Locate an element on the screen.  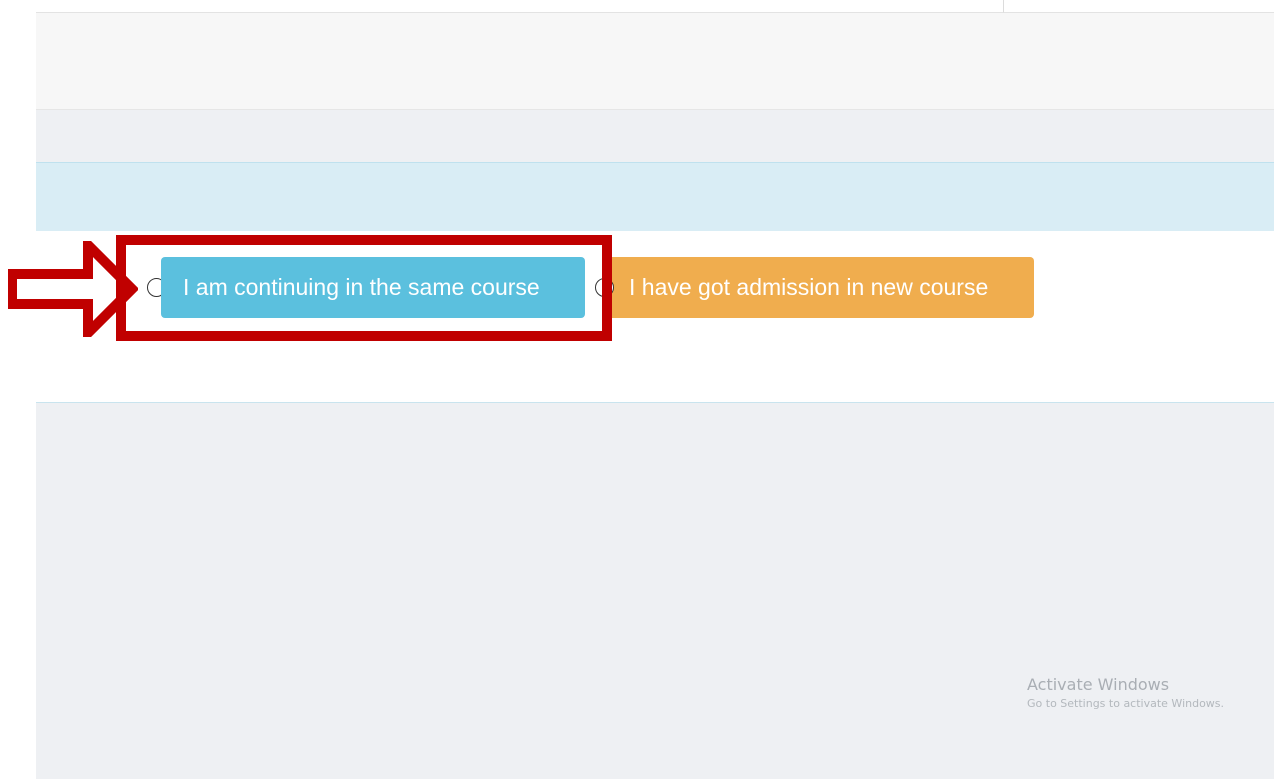
option-new-admission: I have got admission in new course is located at coordinates (814, 287).